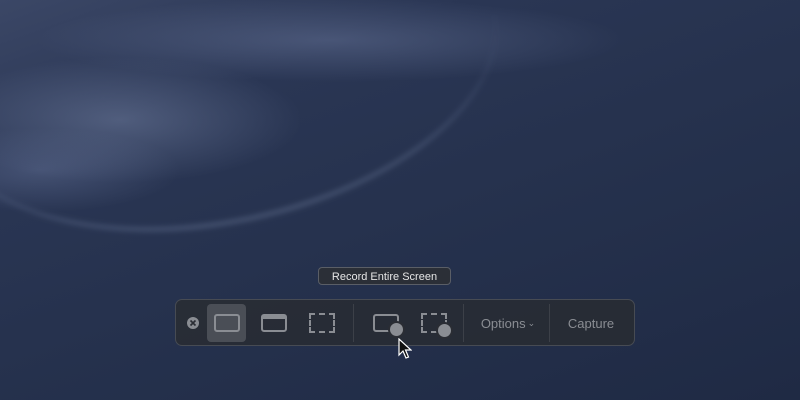  I want to click on close-button, so click(193, 323).